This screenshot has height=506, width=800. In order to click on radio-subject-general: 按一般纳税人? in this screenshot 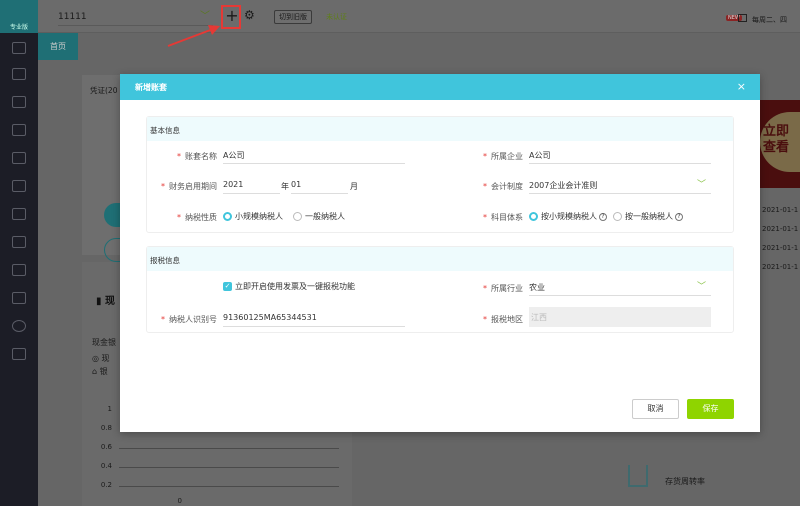, I will do `click(648, 216)`.